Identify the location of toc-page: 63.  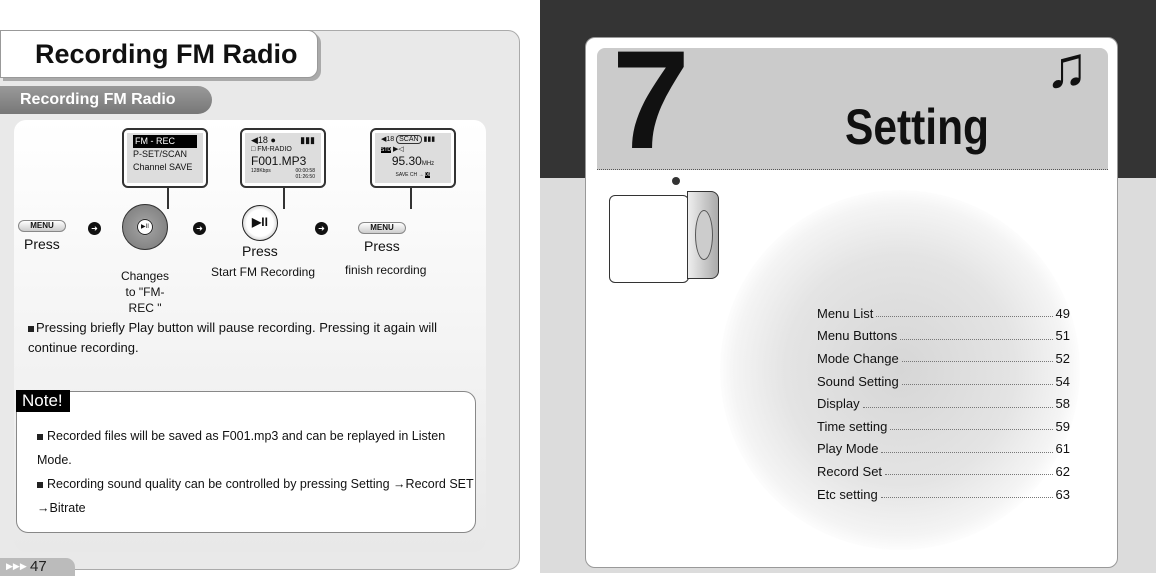
(1062, 494).